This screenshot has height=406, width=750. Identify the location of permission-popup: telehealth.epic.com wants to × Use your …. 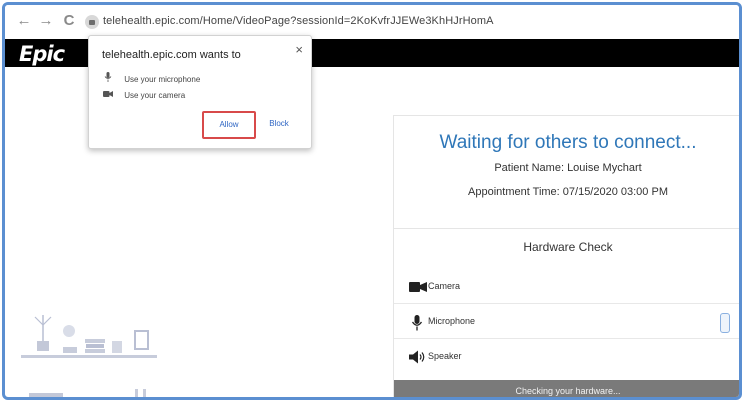
(200, 92).